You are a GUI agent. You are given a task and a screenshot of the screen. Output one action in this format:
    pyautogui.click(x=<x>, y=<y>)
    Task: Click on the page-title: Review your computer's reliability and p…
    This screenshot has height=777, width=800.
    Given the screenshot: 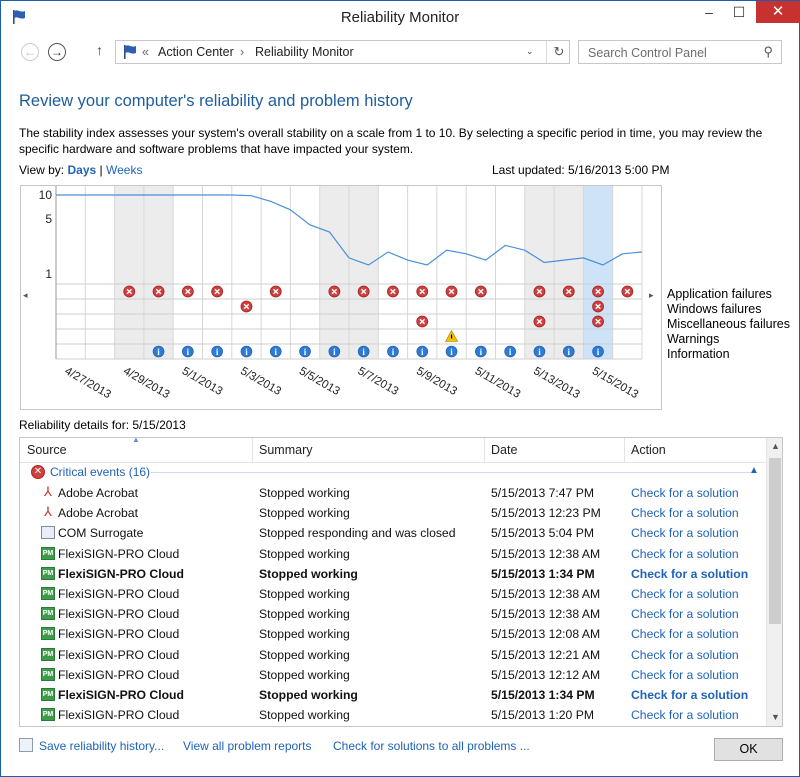 What is the action you would take?
    pyautogui.click(x=216, y=101)
    